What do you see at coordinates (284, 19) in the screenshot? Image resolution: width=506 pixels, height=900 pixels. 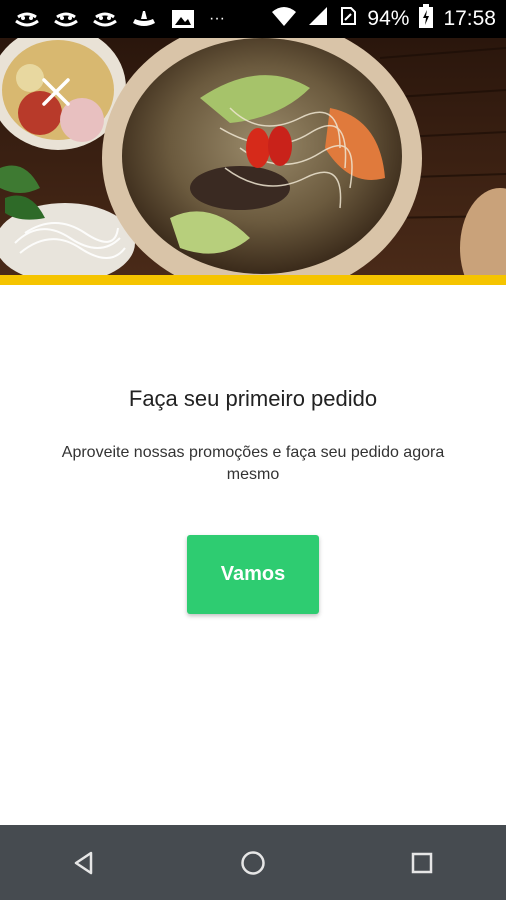 I see `wifi-icon` at bounding box center [284, 19].